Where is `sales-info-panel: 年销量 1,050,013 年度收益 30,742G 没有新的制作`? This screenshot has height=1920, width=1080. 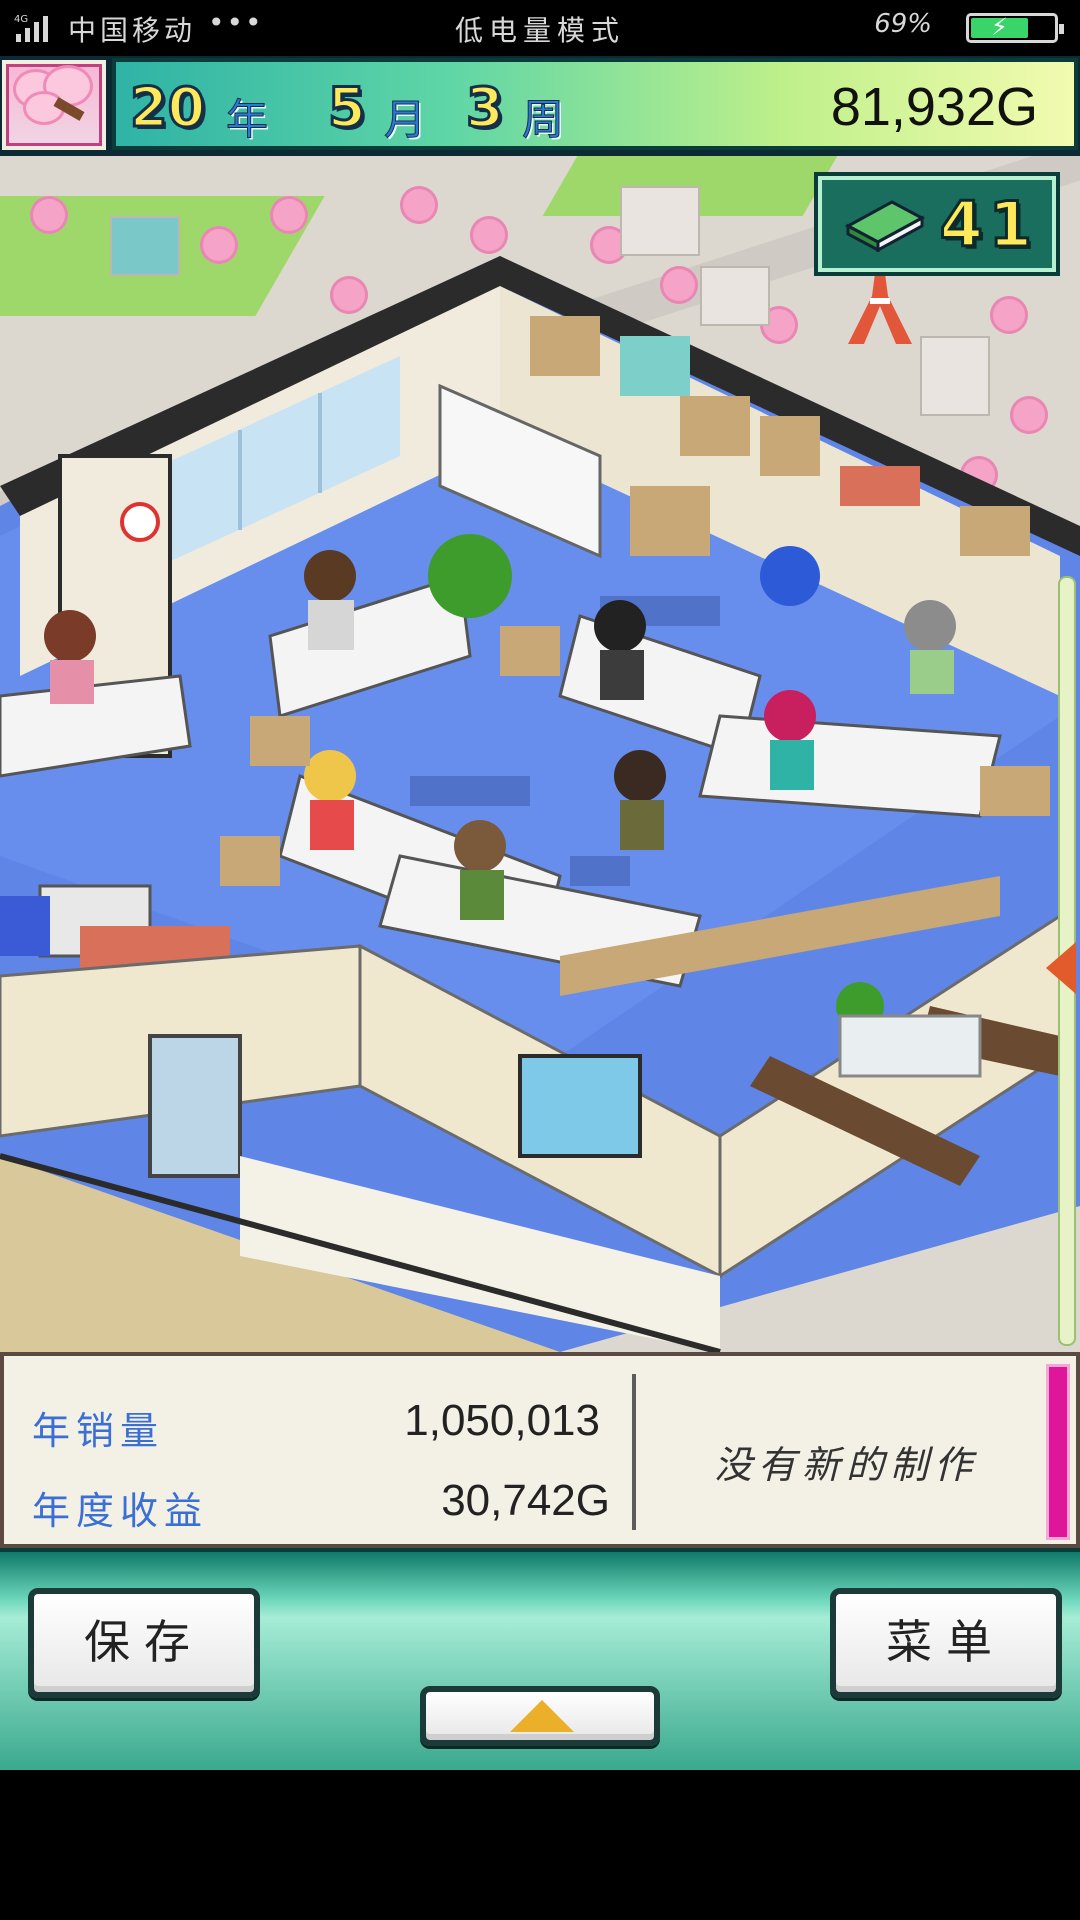
sales-info-panel: 年销量 1,050,013 年度收益 30,742G 没有新的制作 is located at coordinates (540, 1450).